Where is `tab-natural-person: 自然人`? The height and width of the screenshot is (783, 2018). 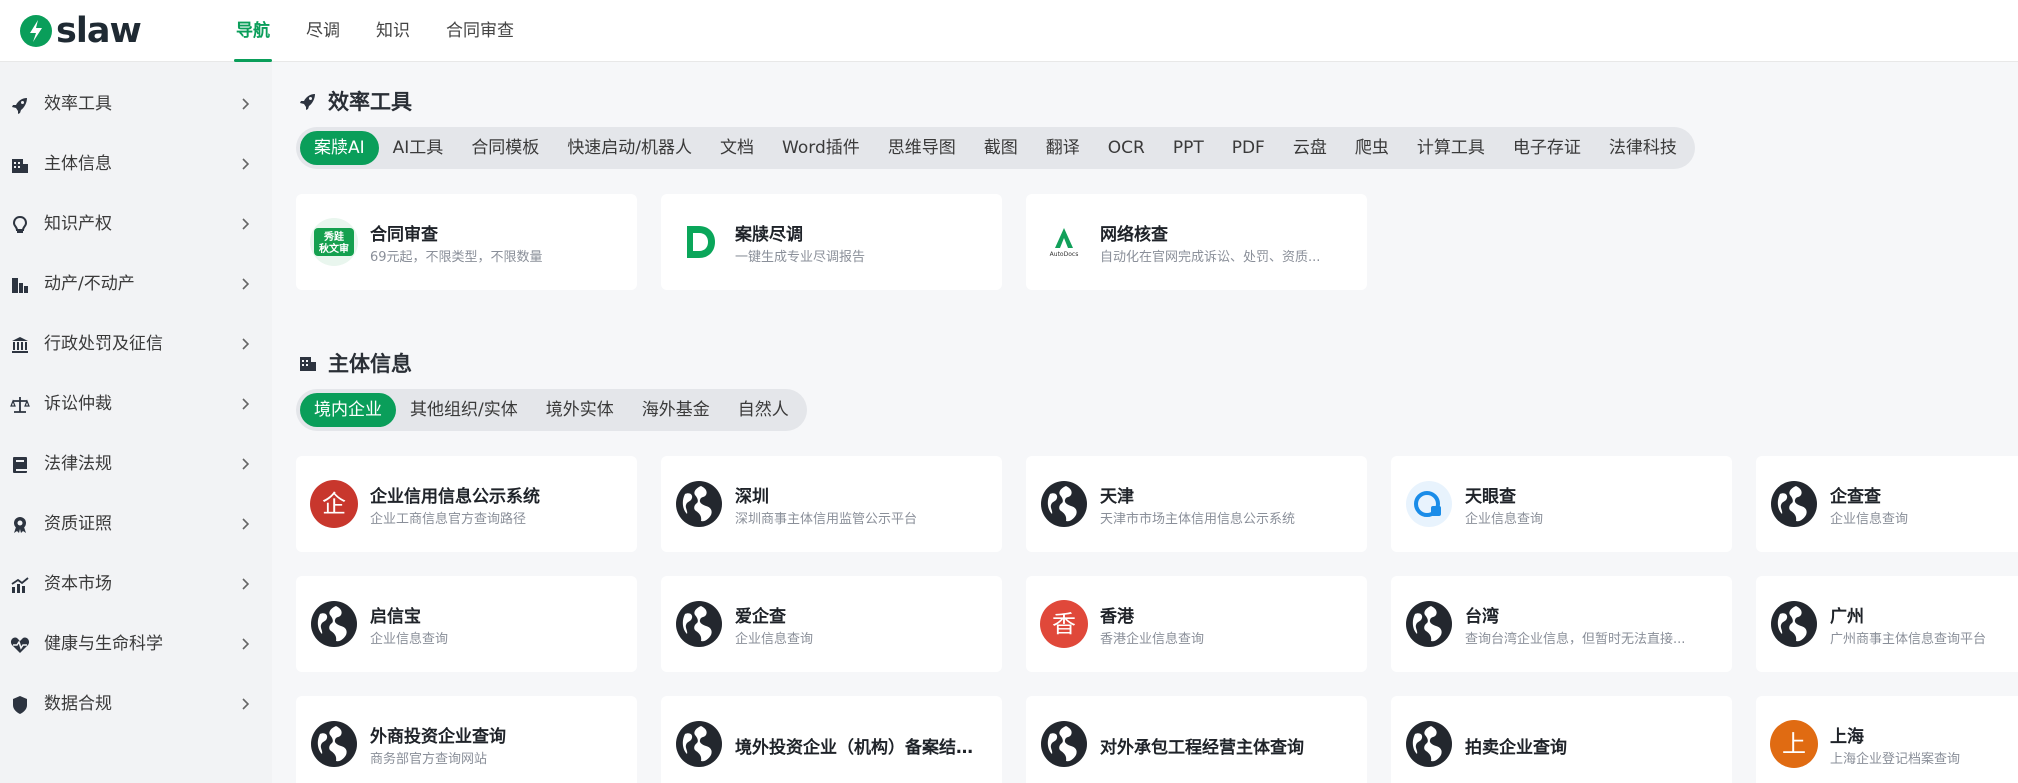
tab-natural-person: 自然人 is located at coordinates (763, 410).